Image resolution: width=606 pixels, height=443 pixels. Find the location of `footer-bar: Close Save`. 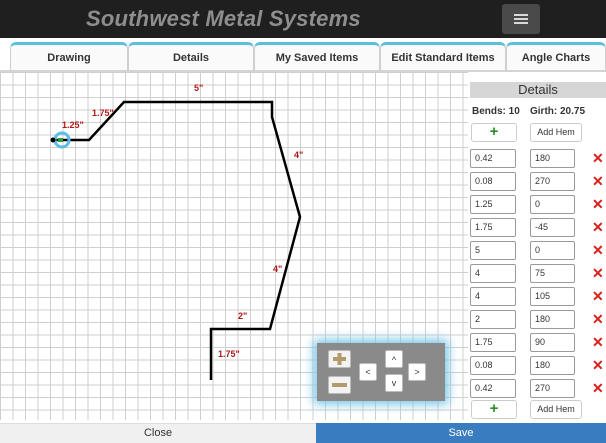

footer-bar: Close Save is located at coordinates (303, 433).